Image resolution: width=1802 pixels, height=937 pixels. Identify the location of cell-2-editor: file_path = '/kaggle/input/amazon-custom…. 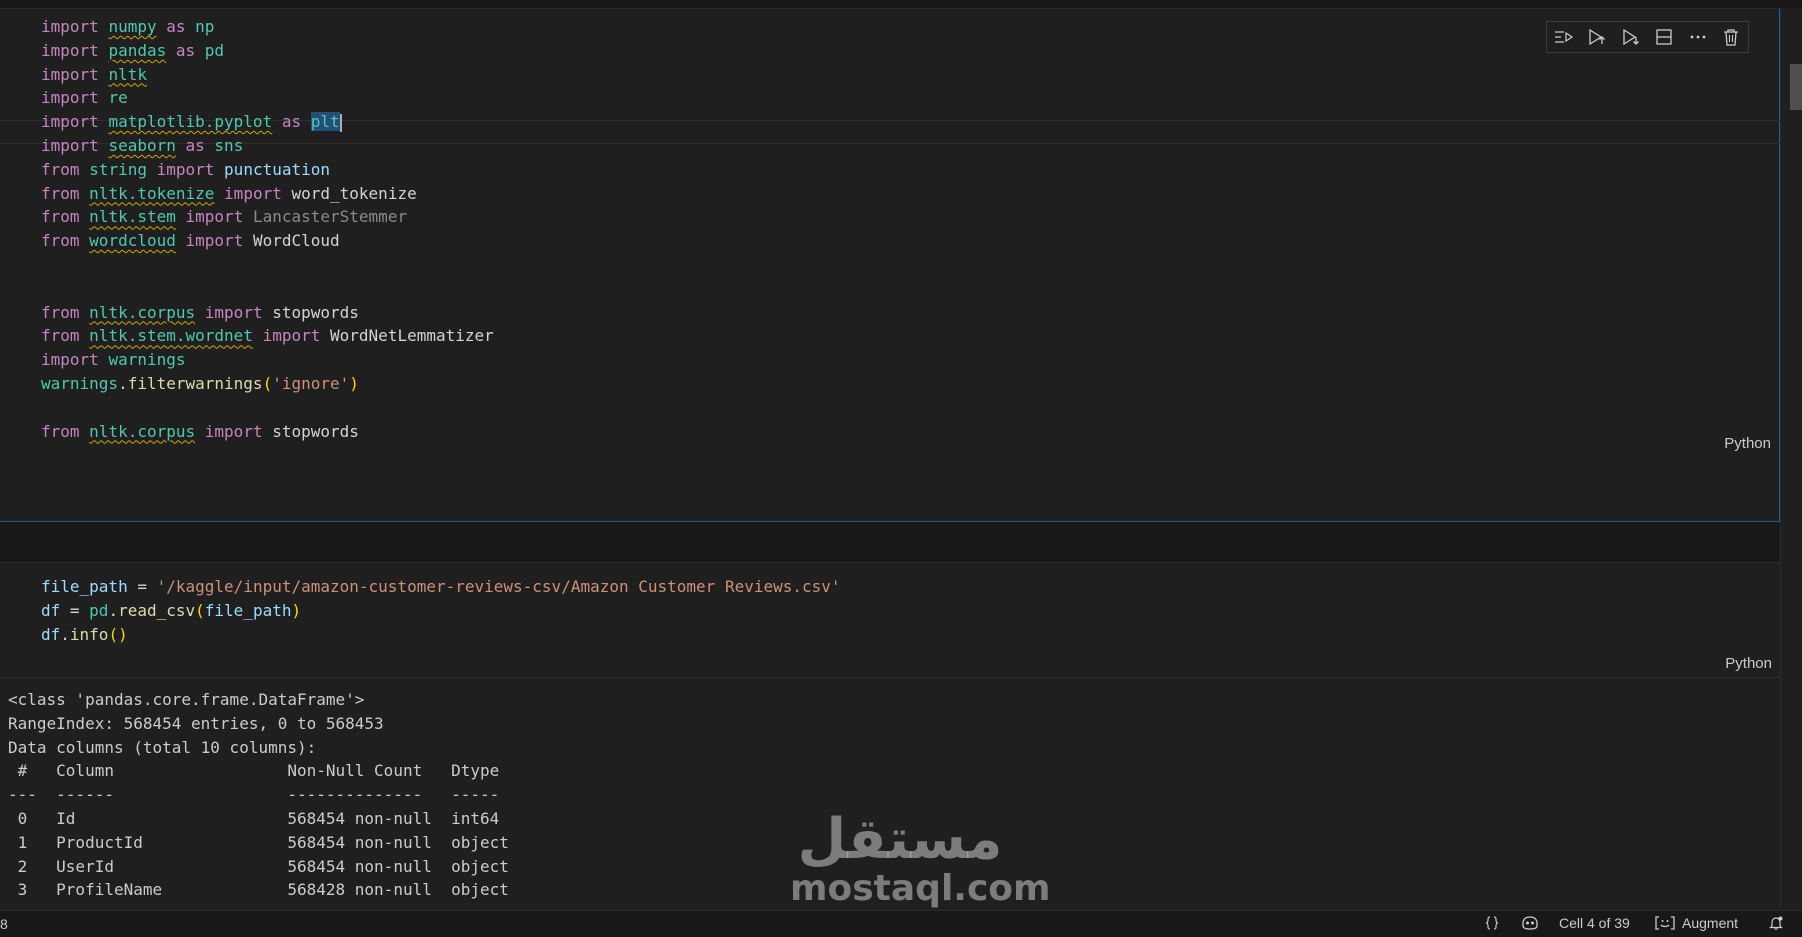
(441, 610).